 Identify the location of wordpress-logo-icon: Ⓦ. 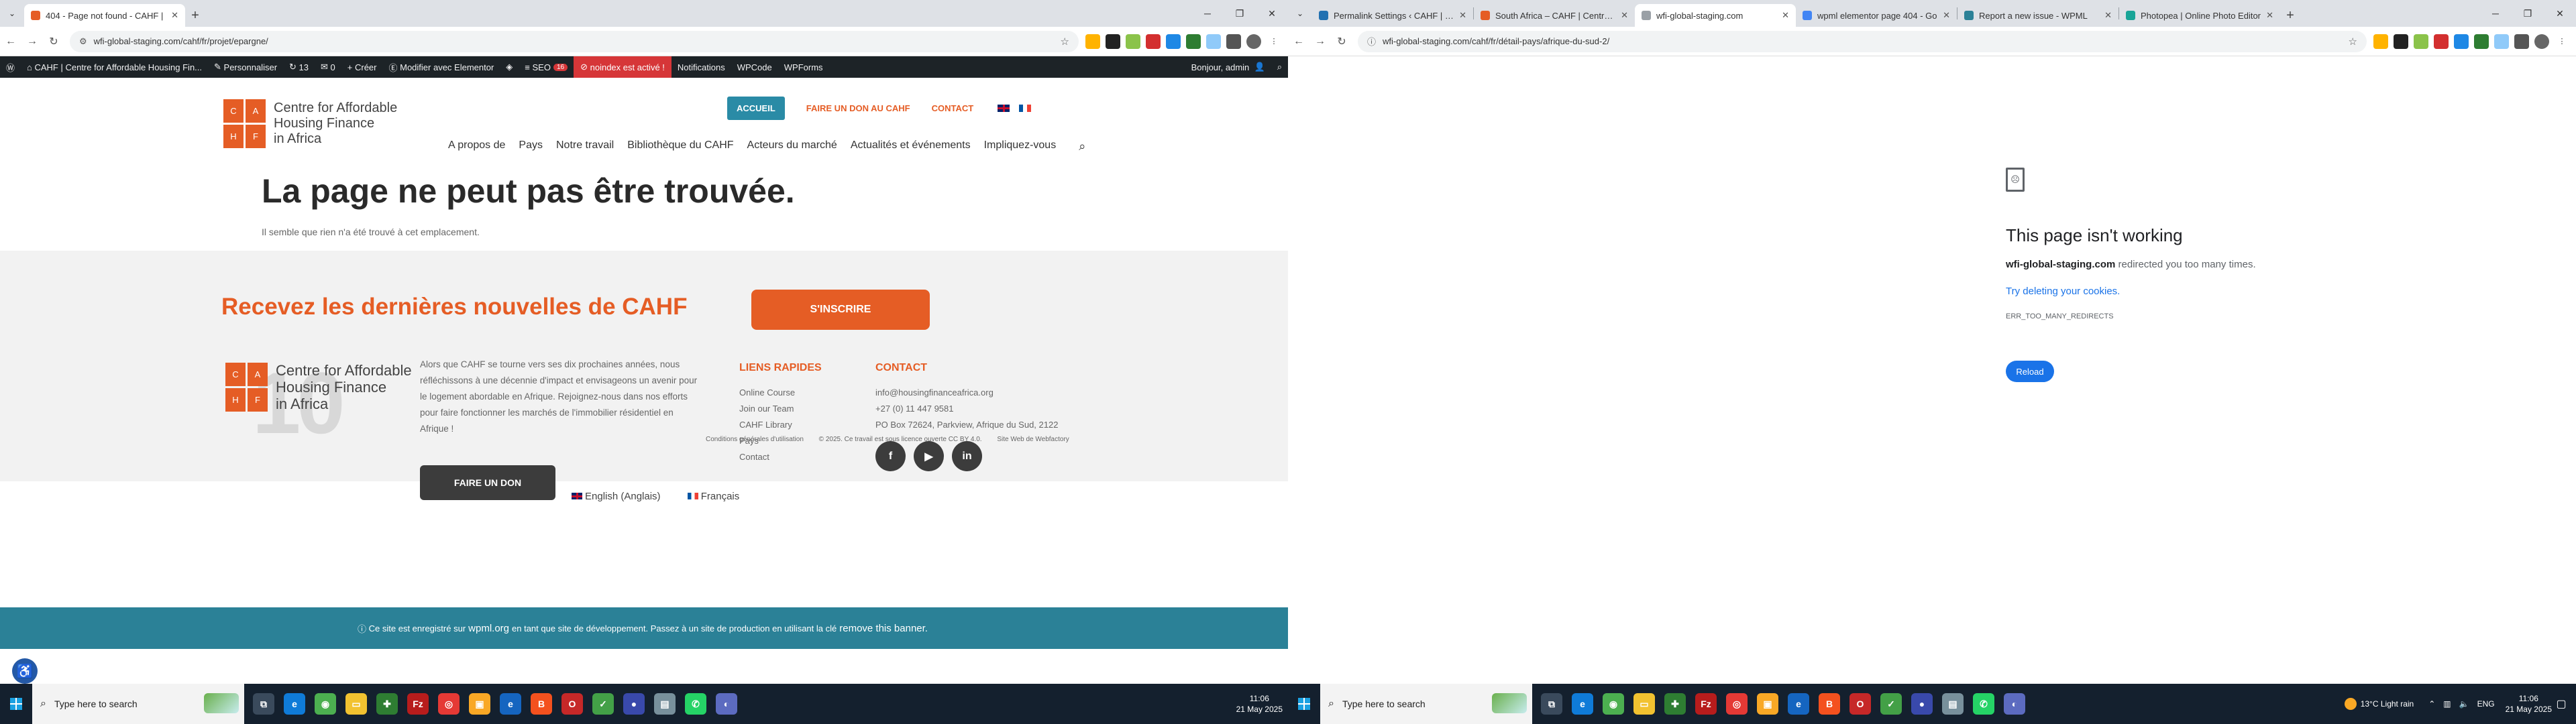
(10, 67).